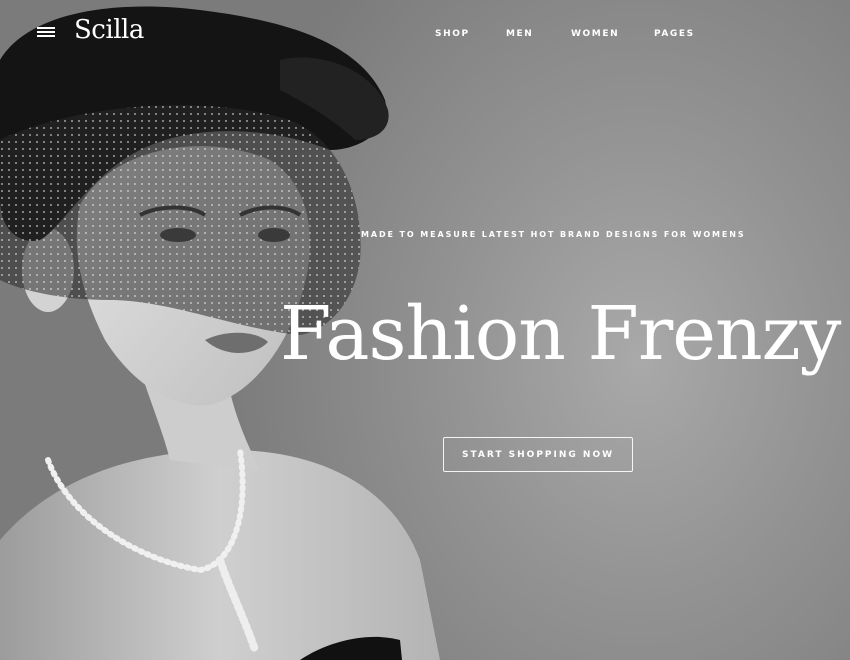  Describe the element at coordinates (560, 334) in the screenshot. I see `hero-headline: Fashion Frenzy` at that location.